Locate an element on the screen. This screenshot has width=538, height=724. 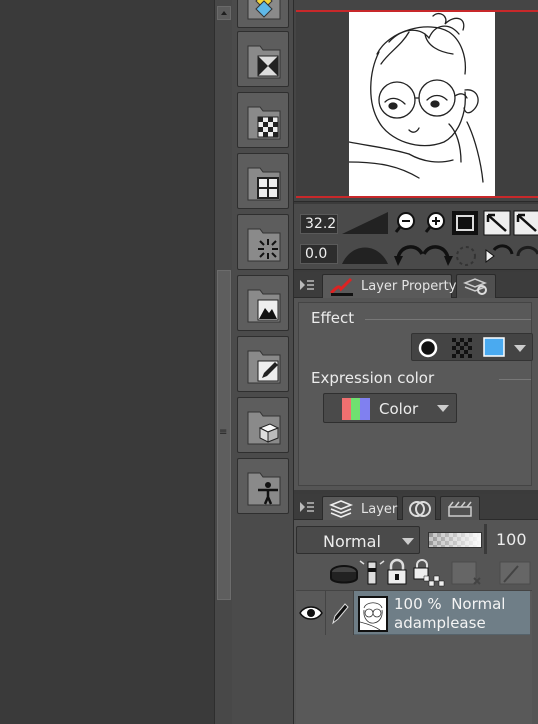
tab-layer-property: Layer Property is located at coordinates (389, 286).